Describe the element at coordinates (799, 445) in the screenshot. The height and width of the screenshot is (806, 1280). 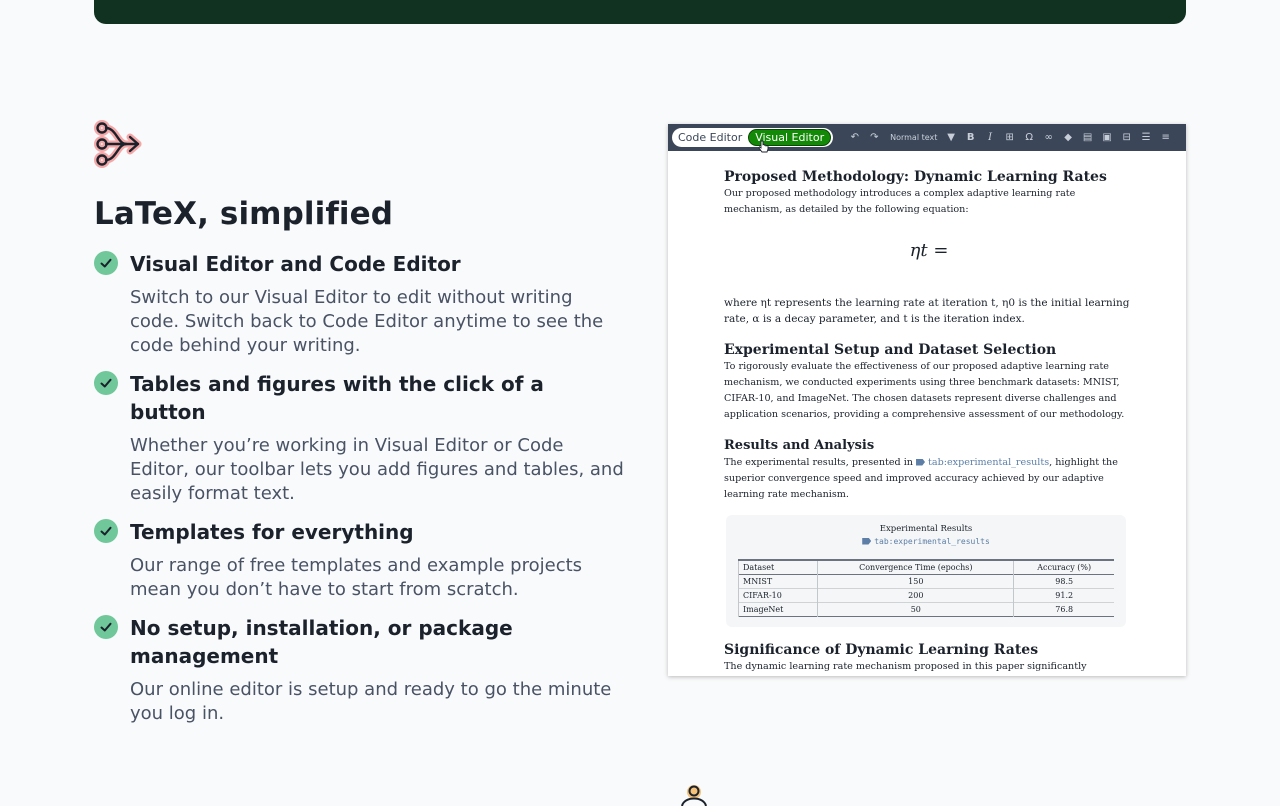
I see `doc-heading-results: Results and Analysis` at that location.